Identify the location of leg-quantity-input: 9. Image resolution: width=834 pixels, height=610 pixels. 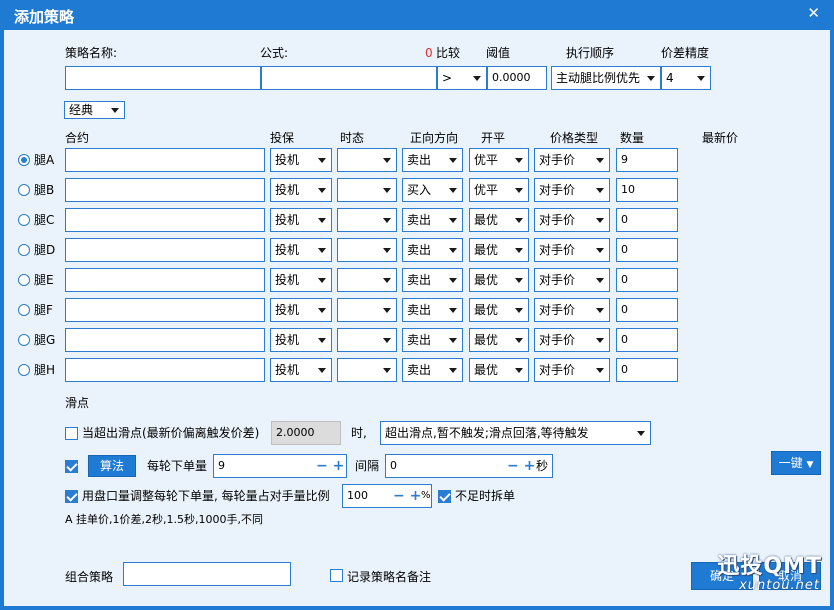
(647, 160).